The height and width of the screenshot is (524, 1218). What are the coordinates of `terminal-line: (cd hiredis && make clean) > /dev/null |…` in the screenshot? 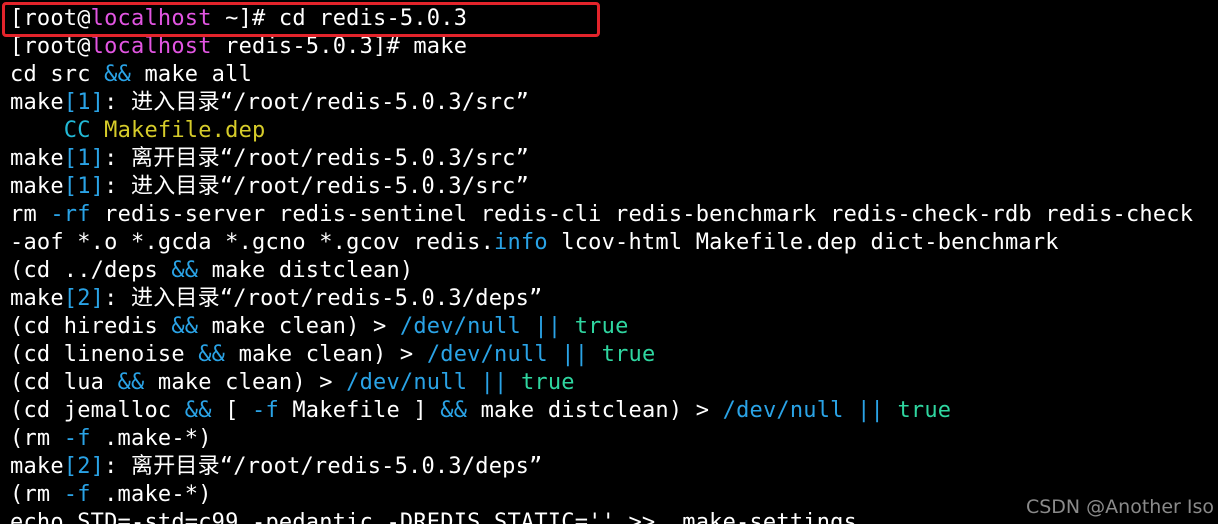 It's located at (601, 327).